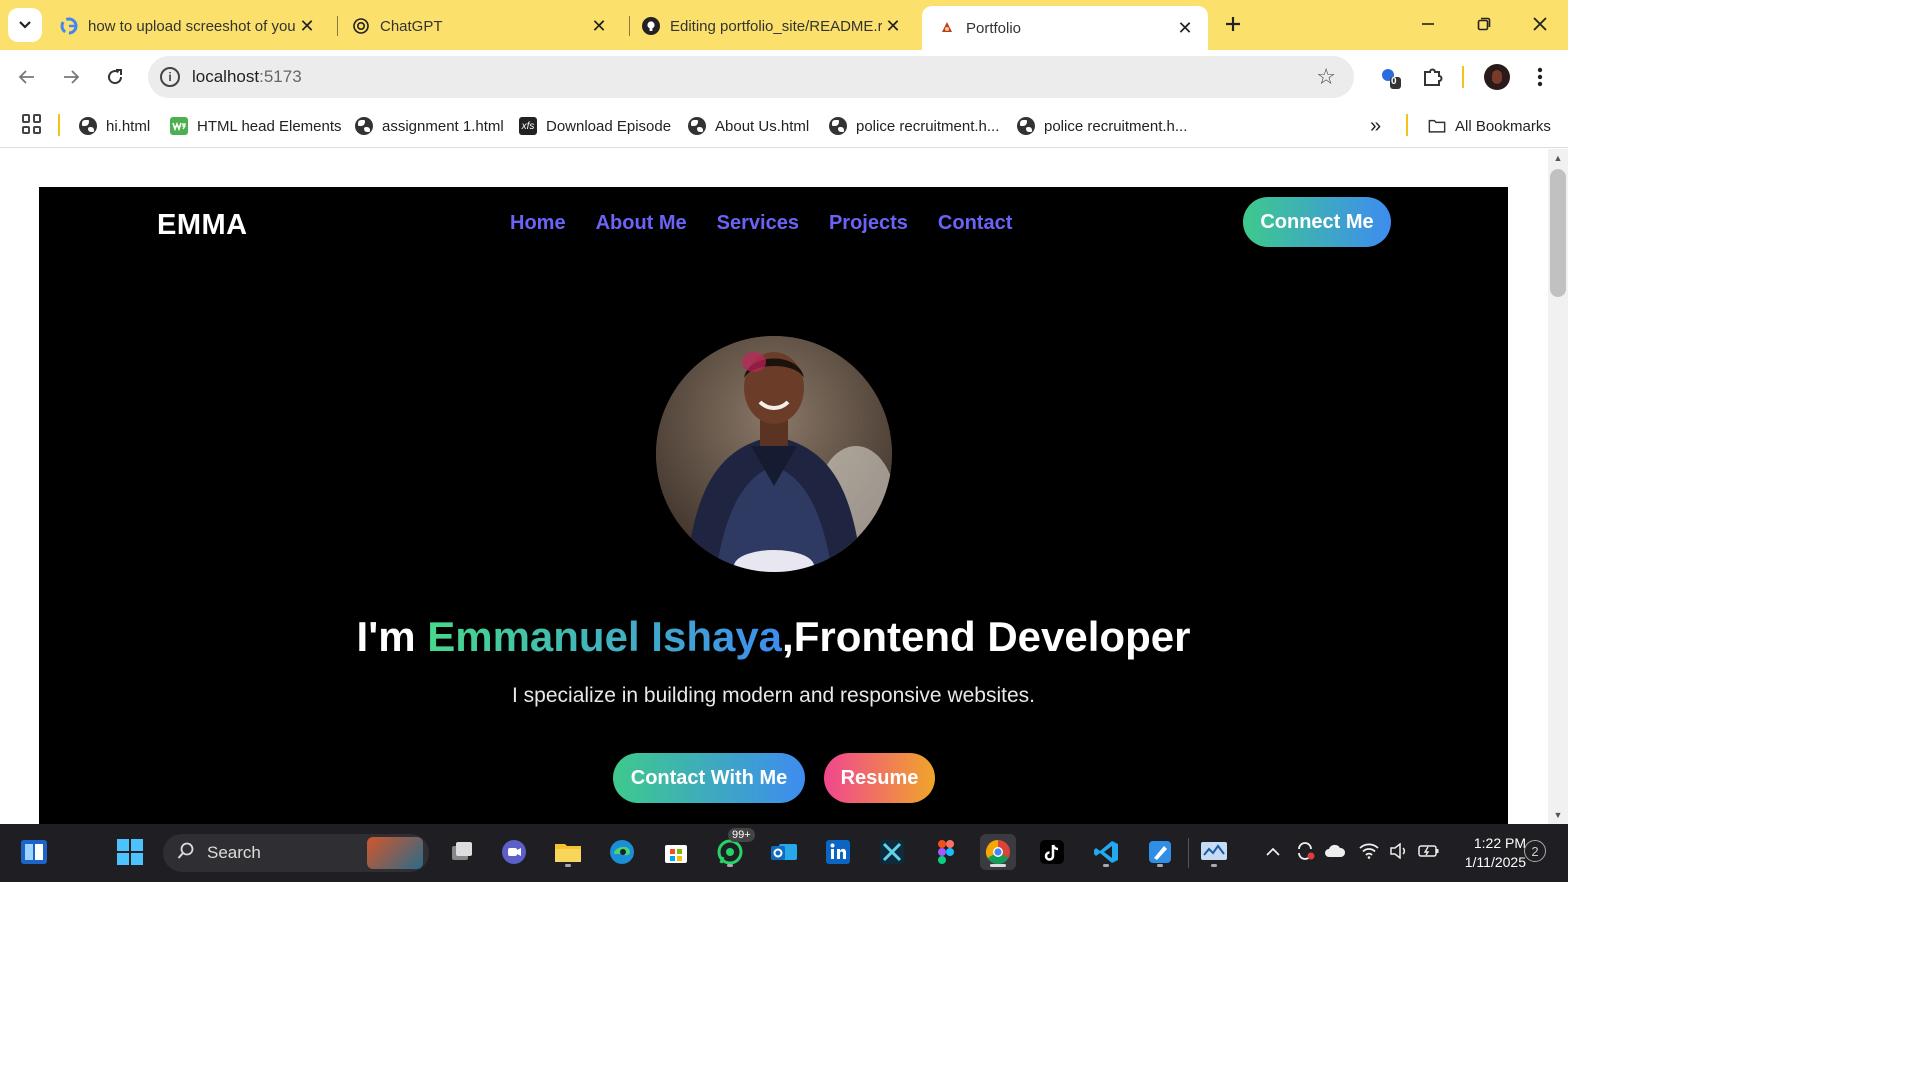  I want to click on more-vertical-icon, so click(1540, 77).